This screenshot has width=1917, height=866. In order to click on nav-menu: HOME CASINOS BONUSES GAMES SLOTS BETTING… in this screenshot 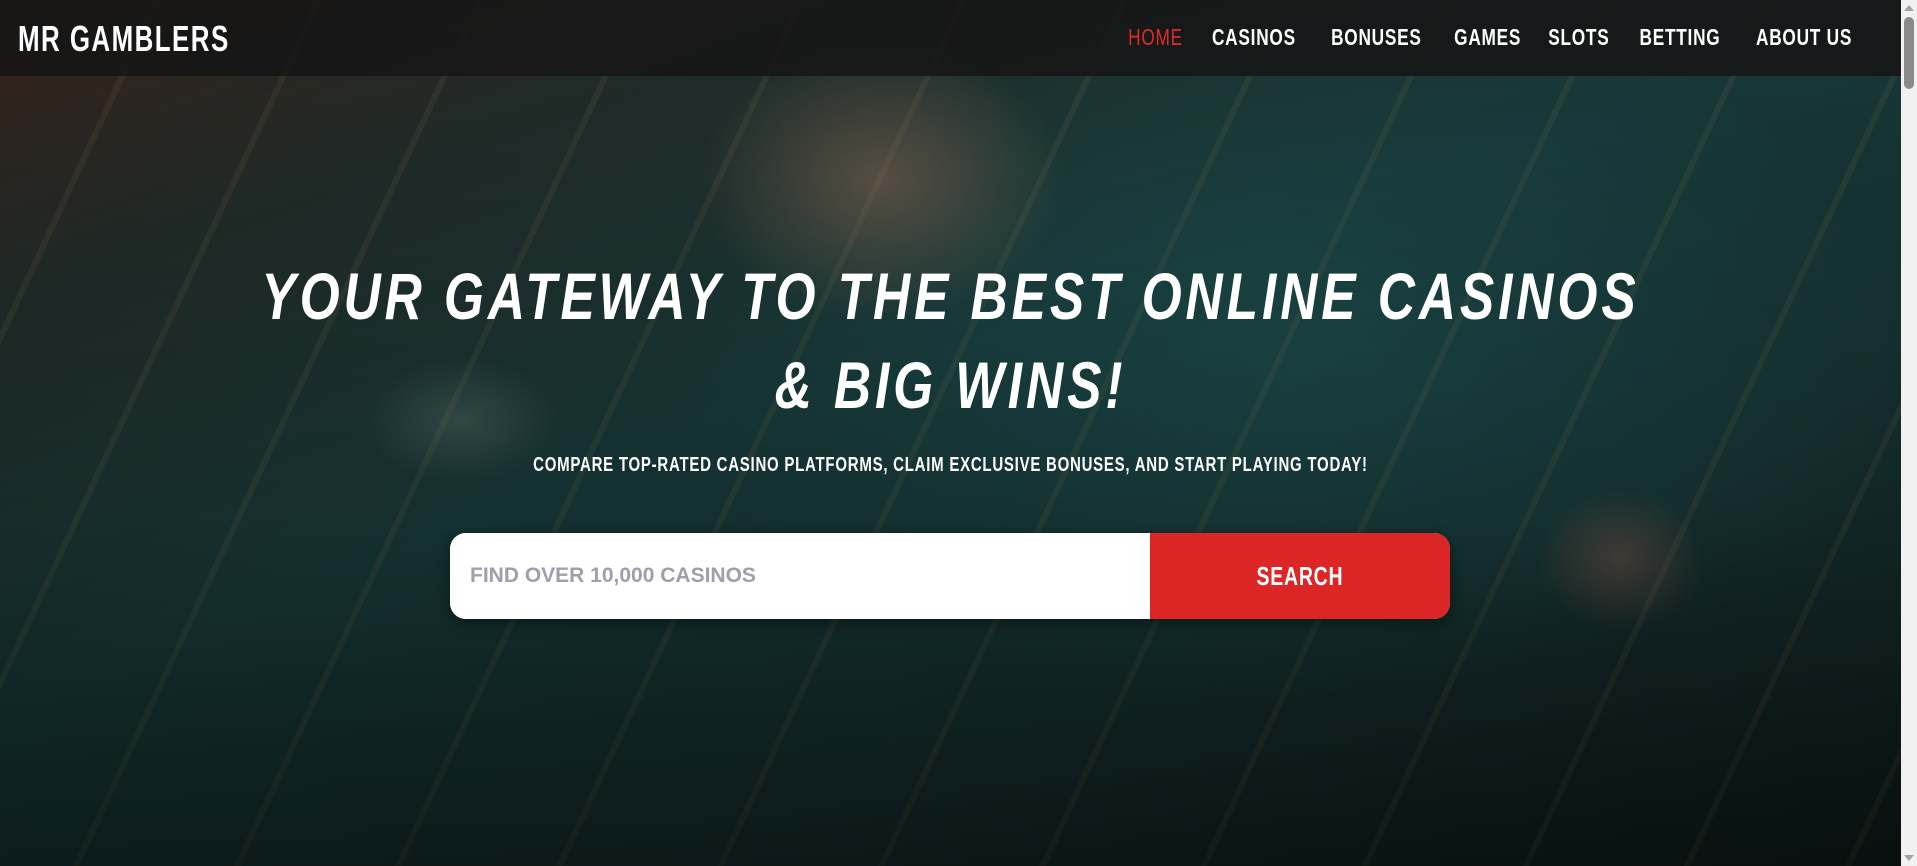, I will do `click(1490, 37)`.